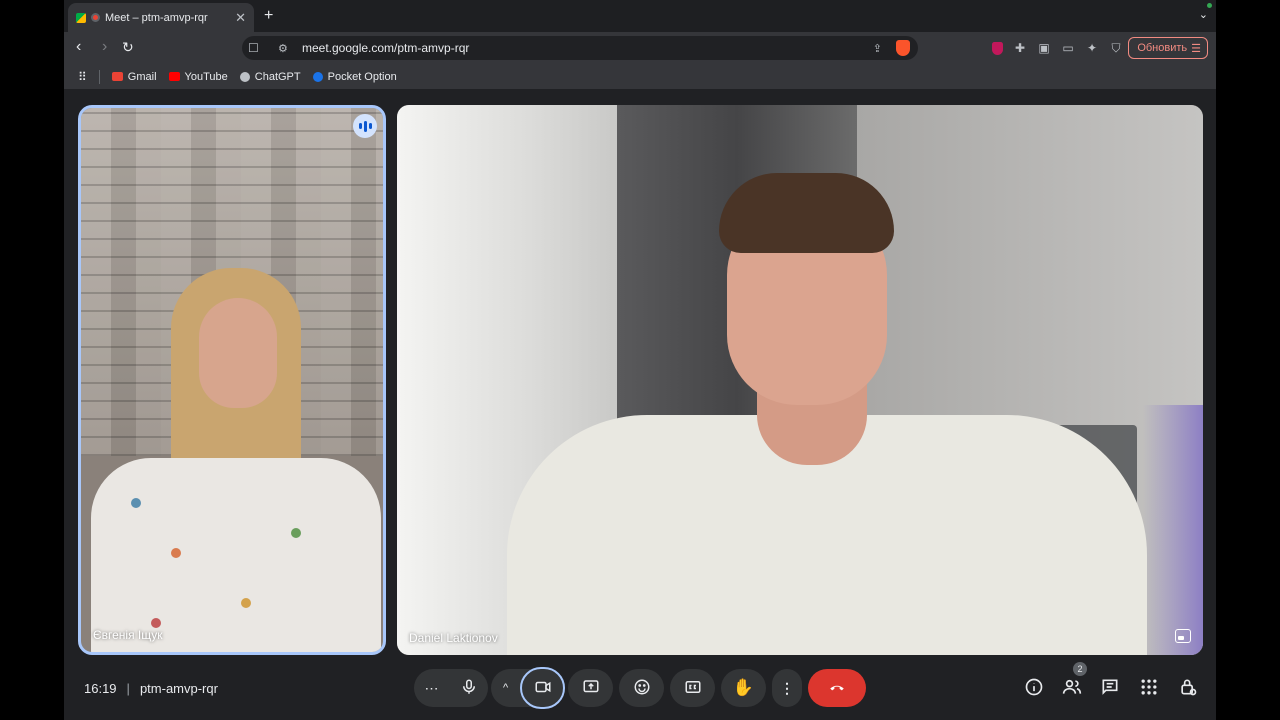  What do you see at coordinates (1068, 48) in the screenshot?
I see `wallet-icon: ▭` at bounding box center [1068, 48].